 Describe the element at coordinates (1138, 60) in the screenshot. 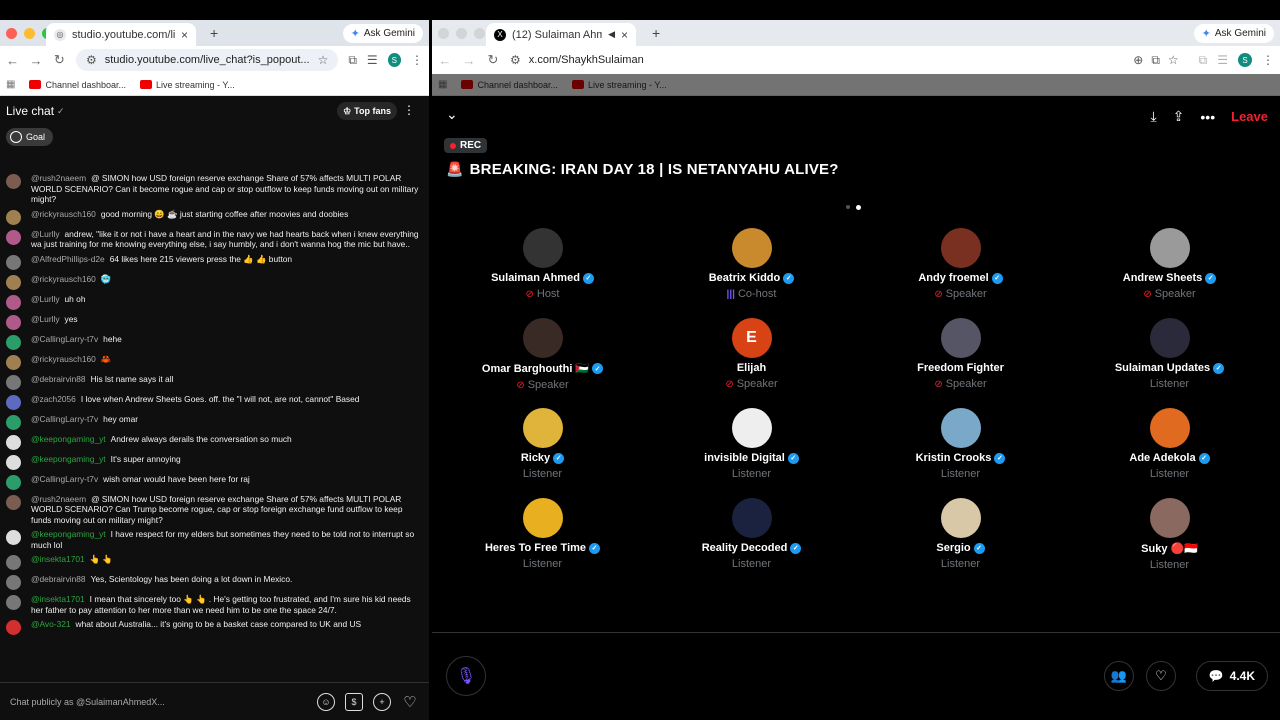

I see `zoom-icon: ⊕` at that location.